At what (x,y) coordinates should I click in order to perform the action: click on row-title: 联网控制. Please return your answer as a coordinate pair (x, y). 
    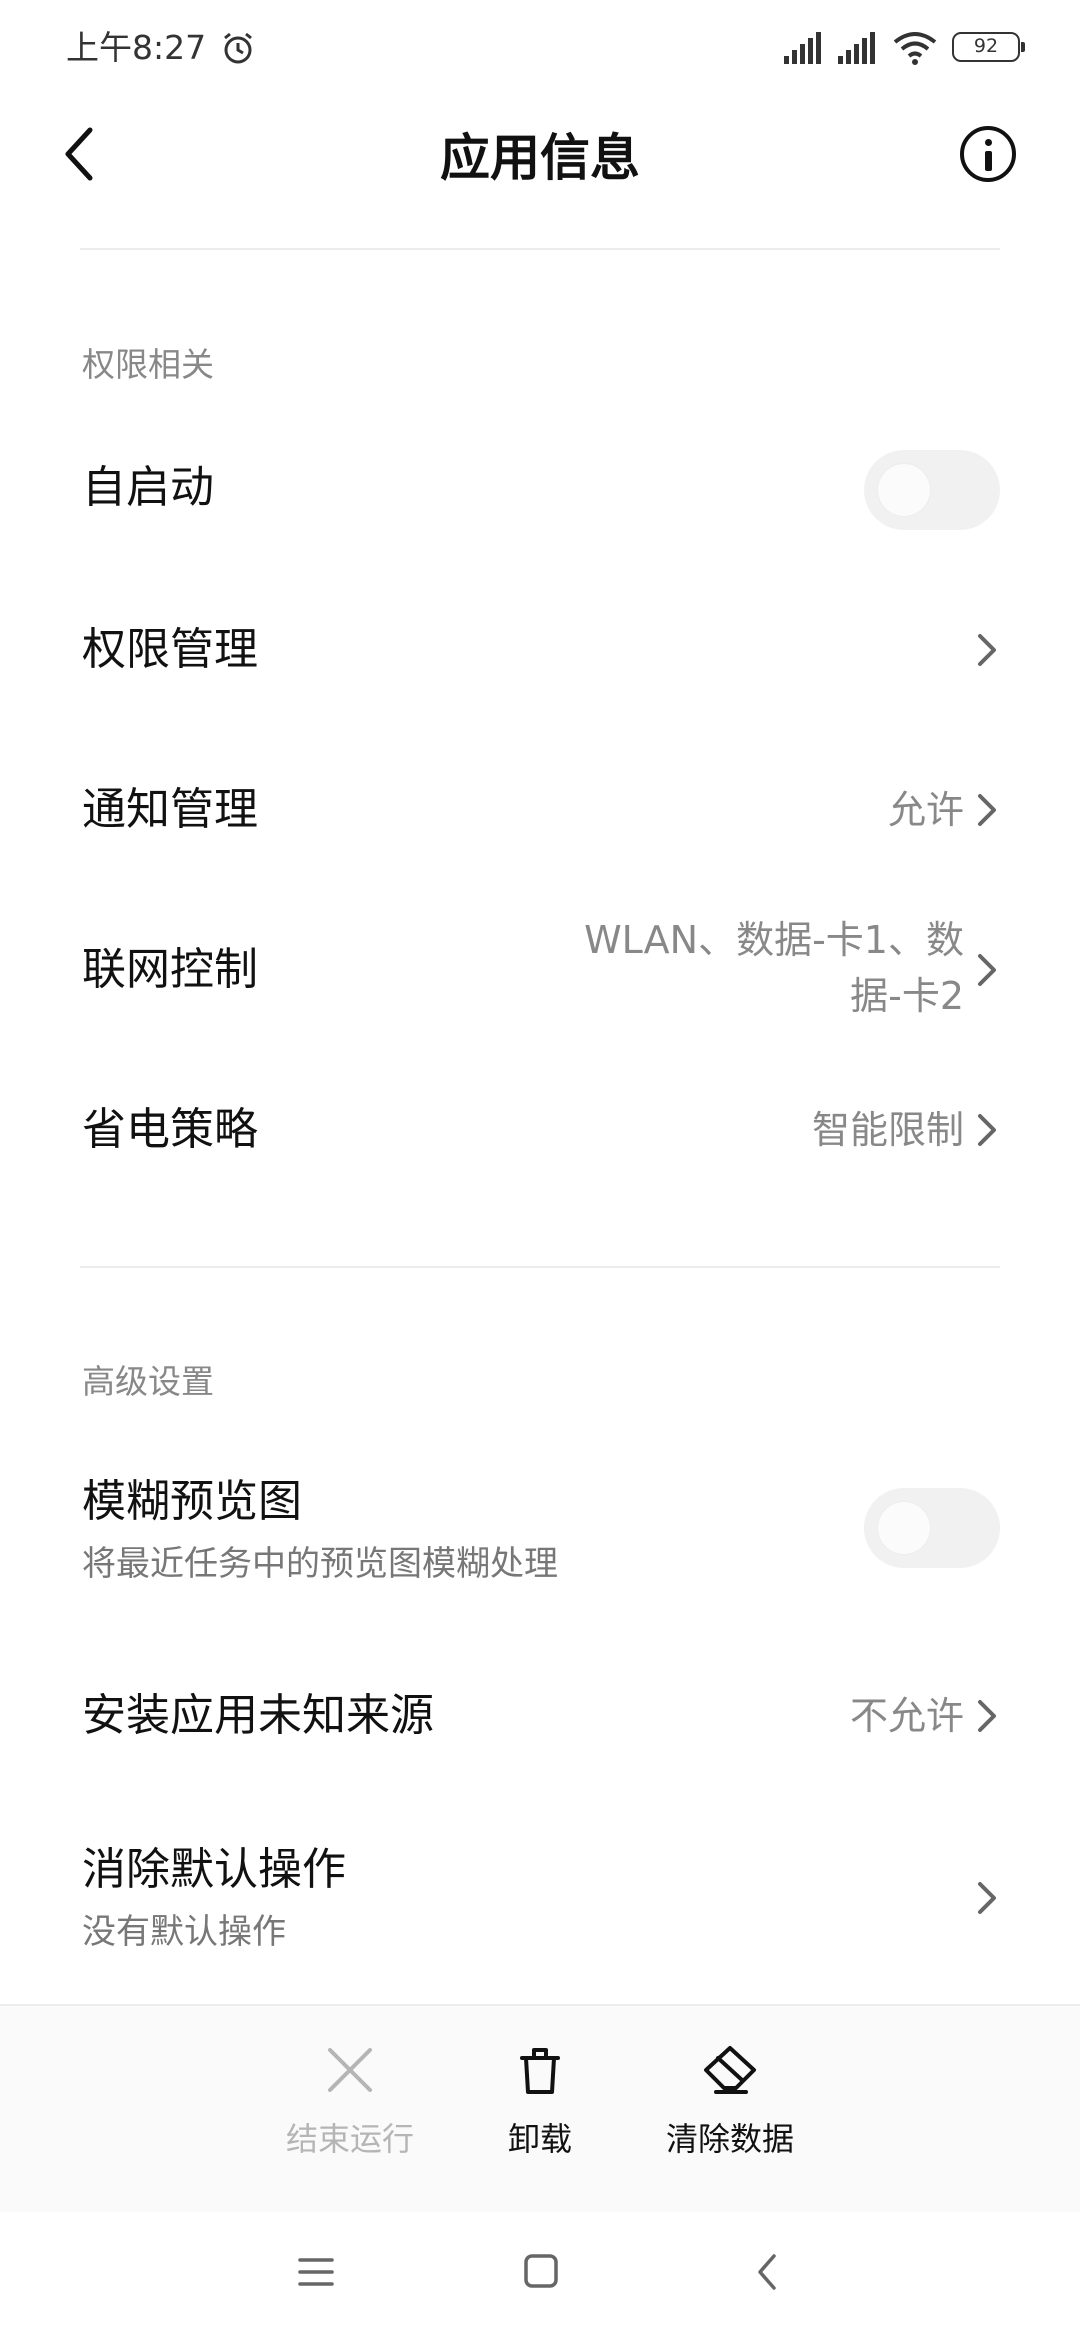
    Looking at the image, I should click on (170, 969).